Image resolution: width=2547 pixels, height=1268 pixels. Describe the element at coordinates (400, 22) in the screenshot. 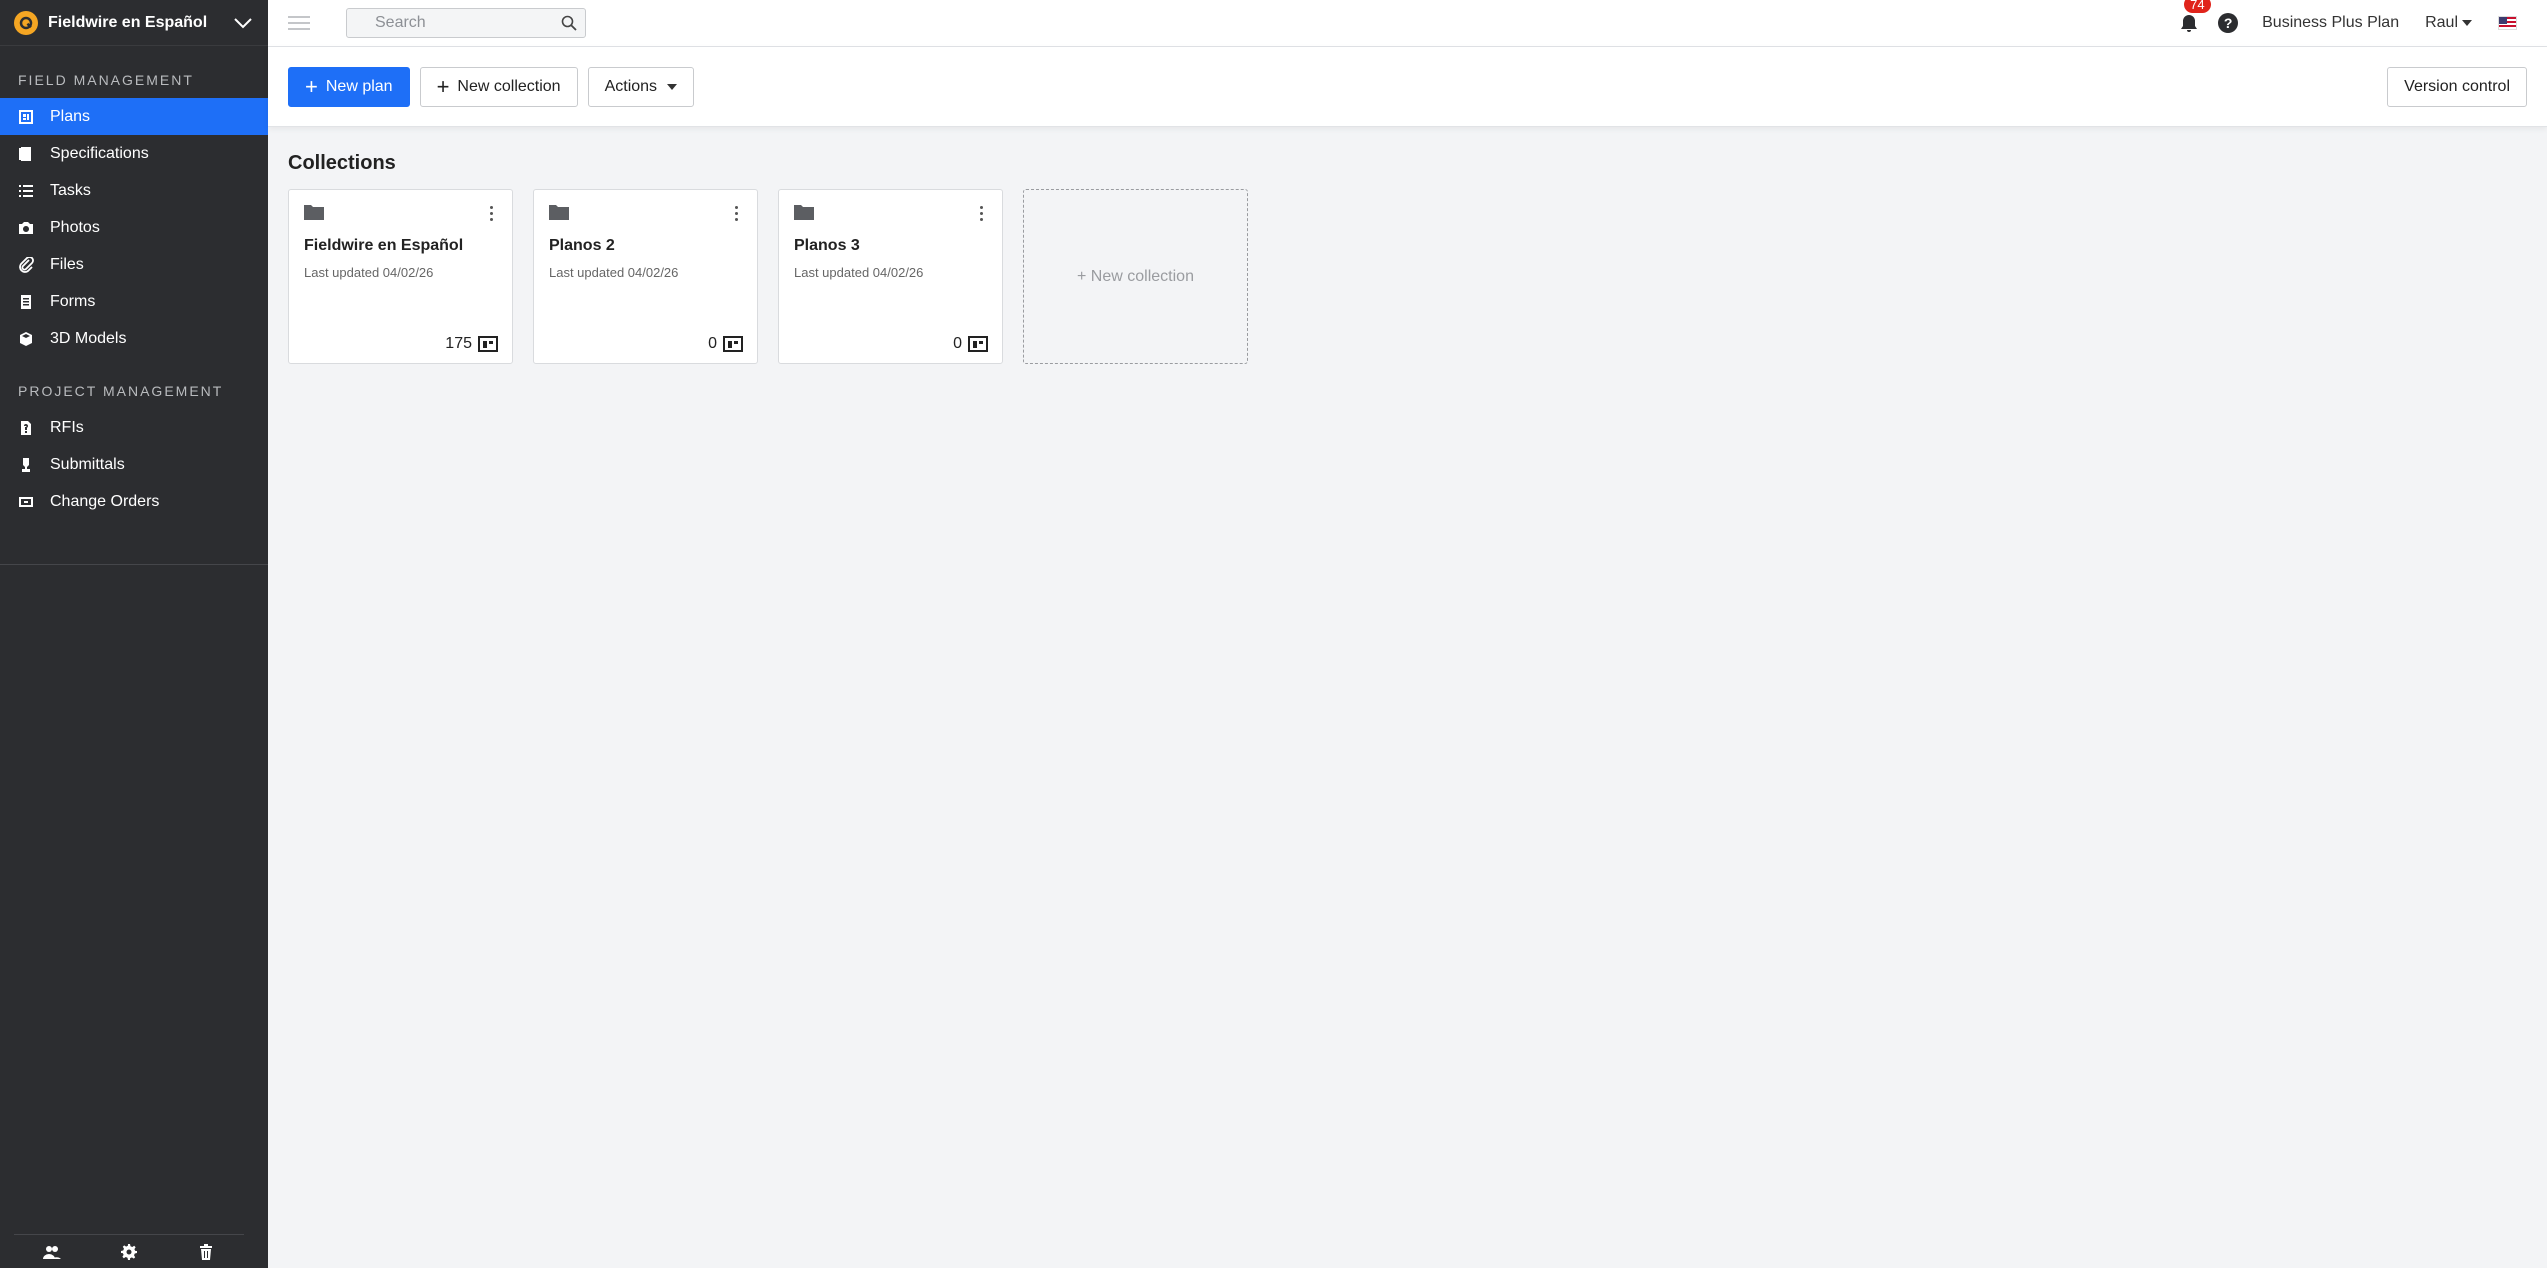

I see `search-placeholder: Search` at that location.